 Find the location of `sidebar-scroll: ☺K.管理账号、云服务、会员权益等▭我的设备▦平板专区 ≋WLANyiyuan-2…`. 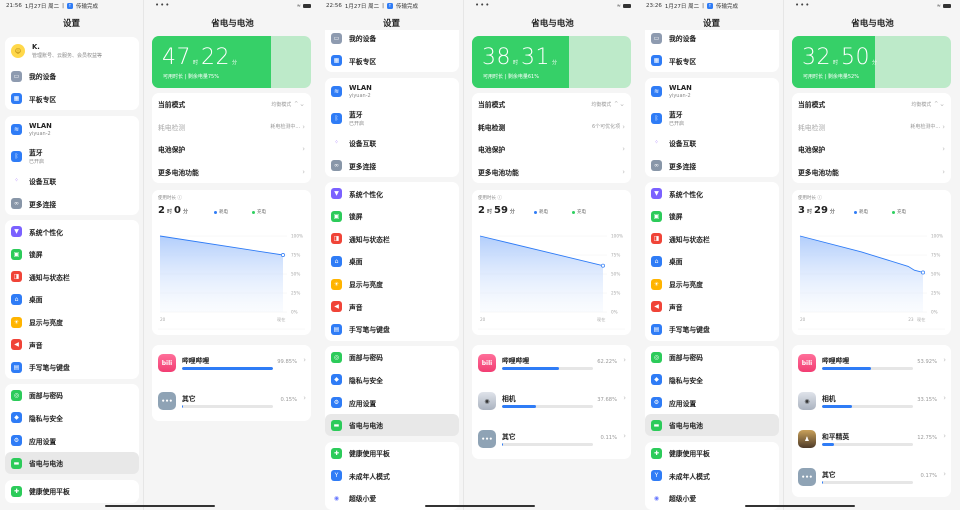

sidebar-scroll: ☺K.管理账号、云服务、会员权益等▭我的设备▦平板专区 ≋WLANyiyuan-2… is located at coordinates (71, 270).